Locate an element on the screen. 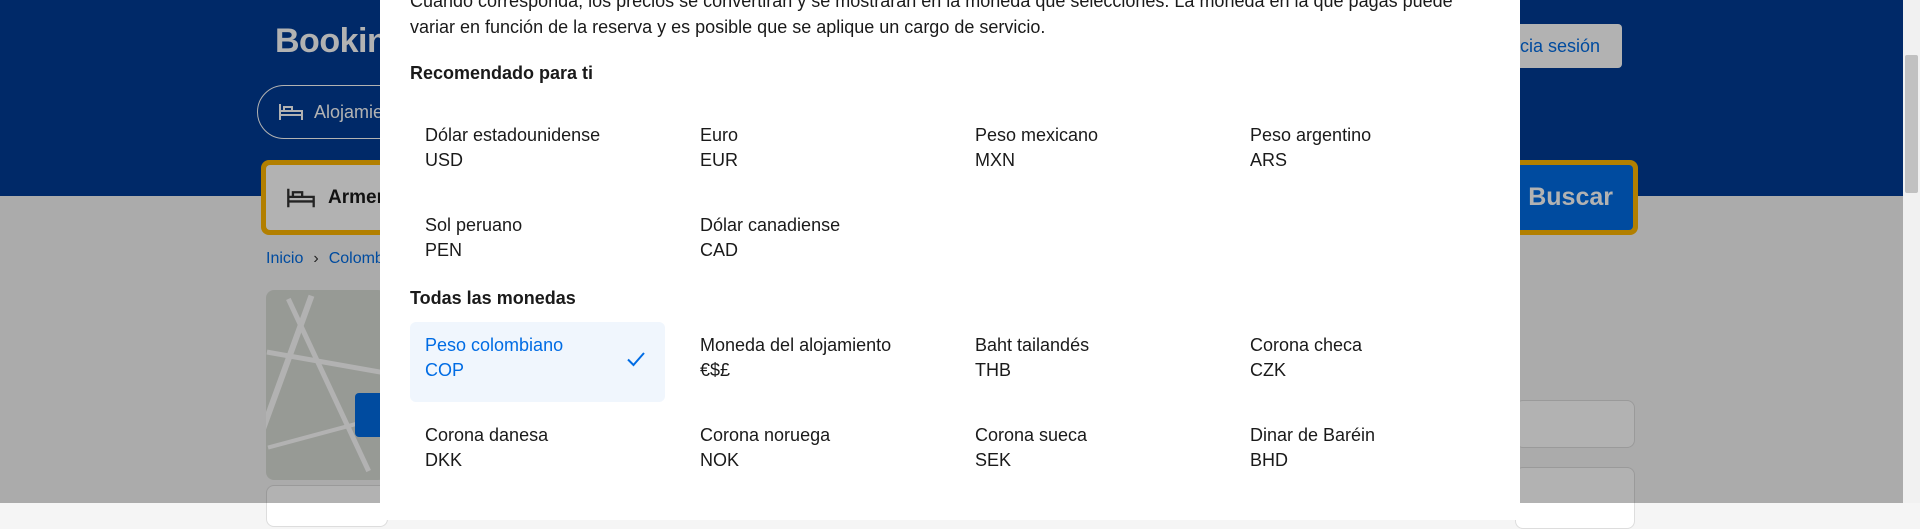 The height and width of the screenshot is (529, 1920). currency-name: Corona checa is located at coordinates (1306, 345).